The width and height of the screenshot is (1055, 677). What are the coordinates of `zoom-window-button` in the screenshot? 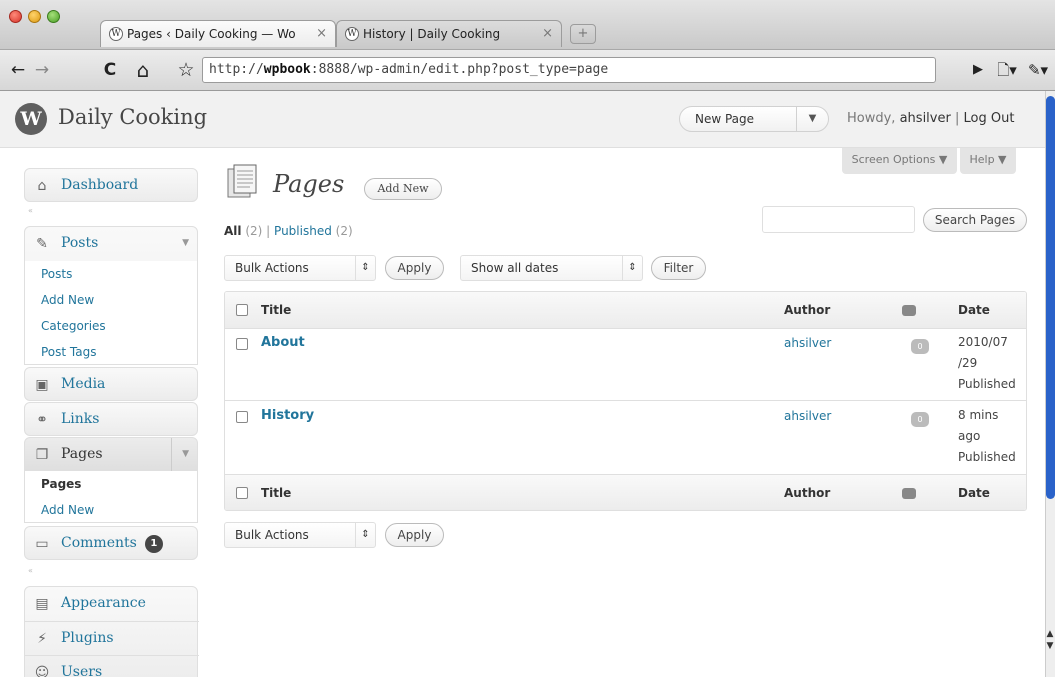 It's located at (53, 16).